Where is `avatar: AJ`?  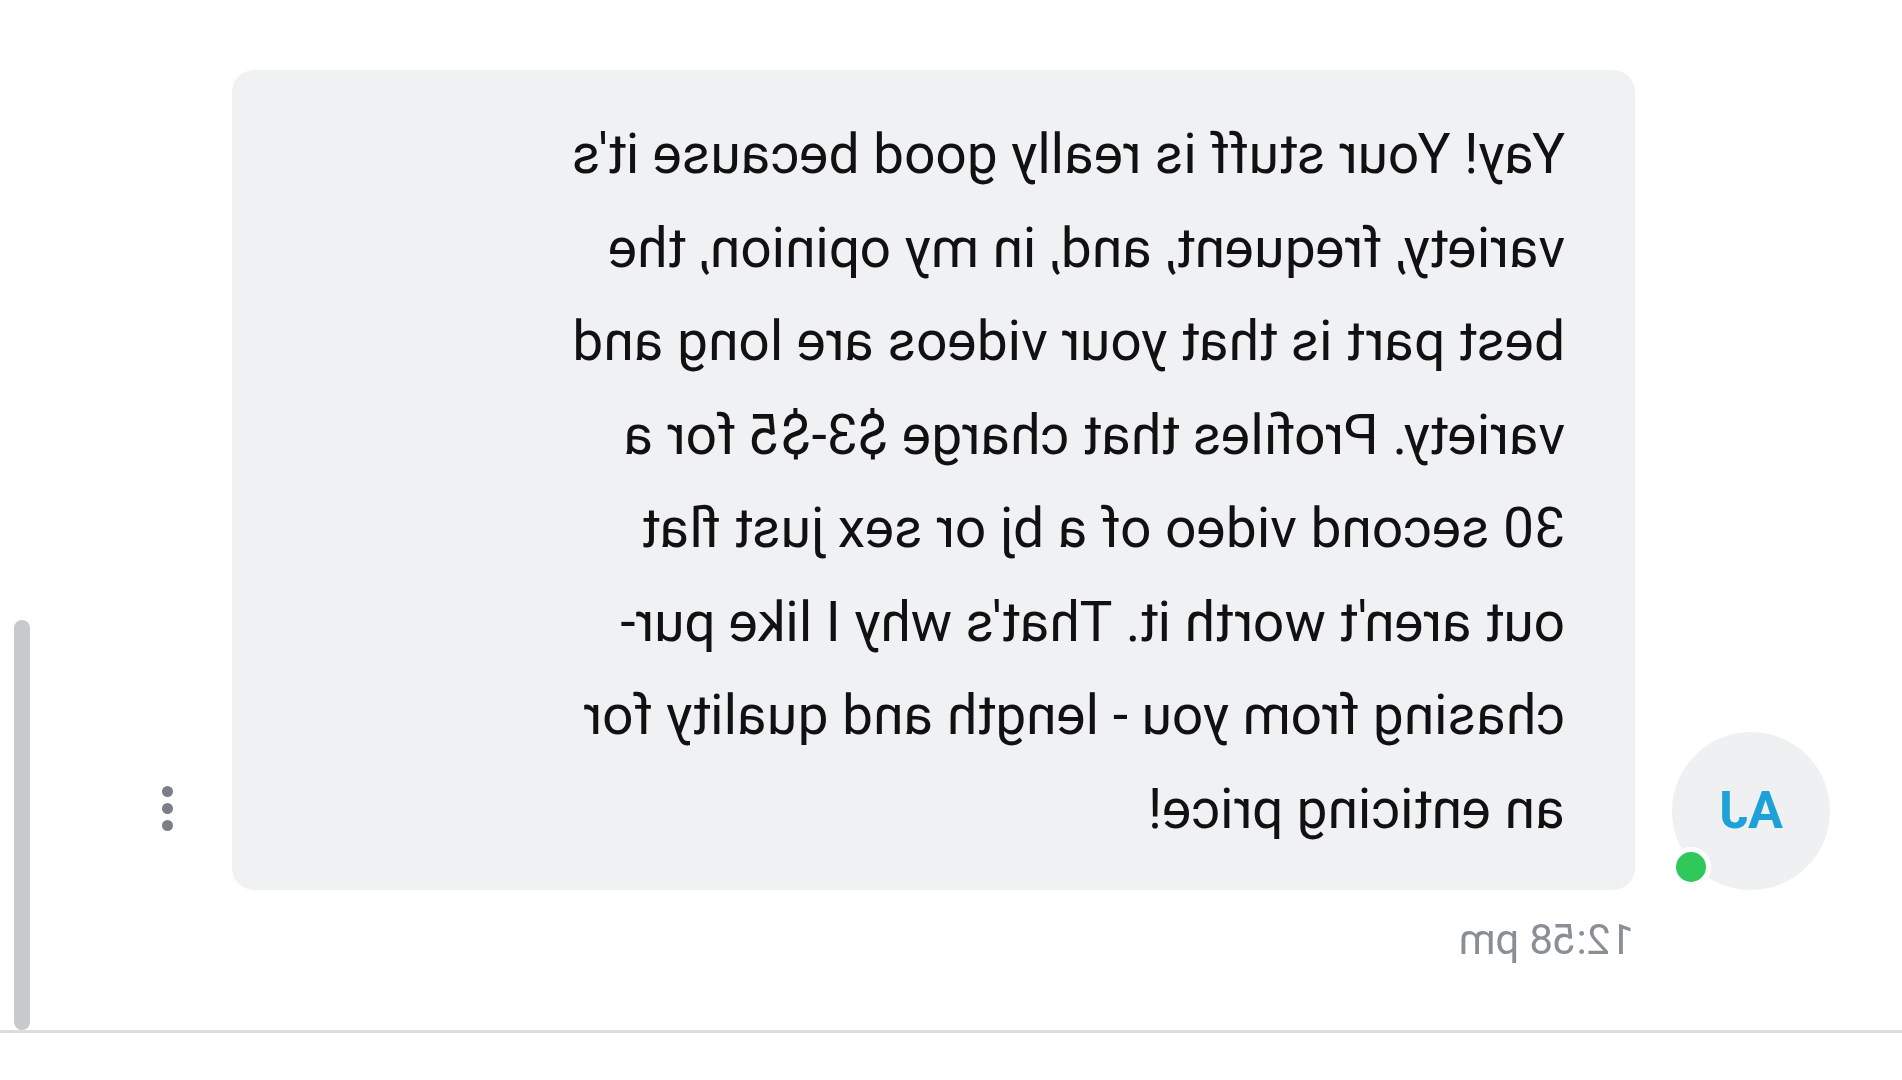
avatar: AJ is located at coordinates (1751, 811).